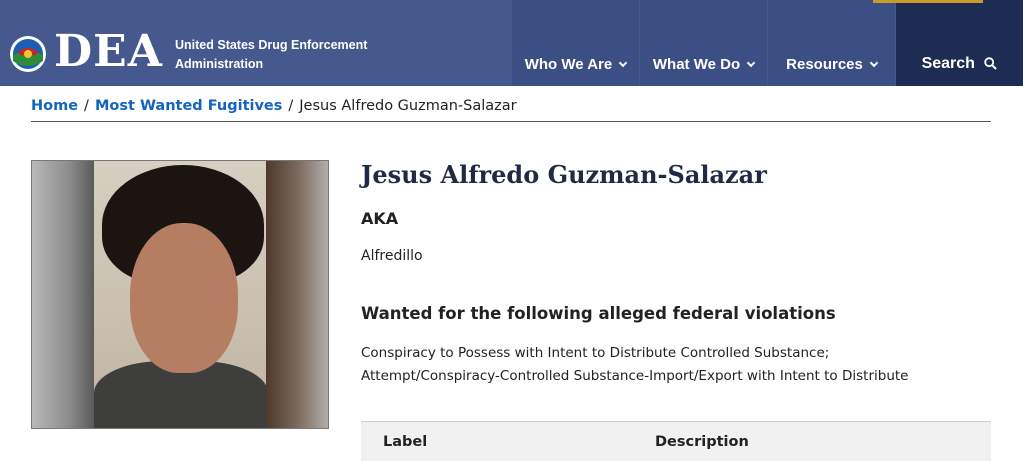  I want to click on breadcrumb-home-link: Home, so click(54, 106).